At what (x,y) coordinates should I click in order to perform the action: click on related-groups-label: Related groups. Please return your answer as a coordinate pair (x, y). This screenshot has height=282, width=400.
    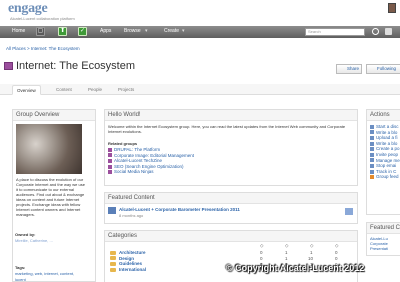
    Looking at the image, I should click on (123, 143).